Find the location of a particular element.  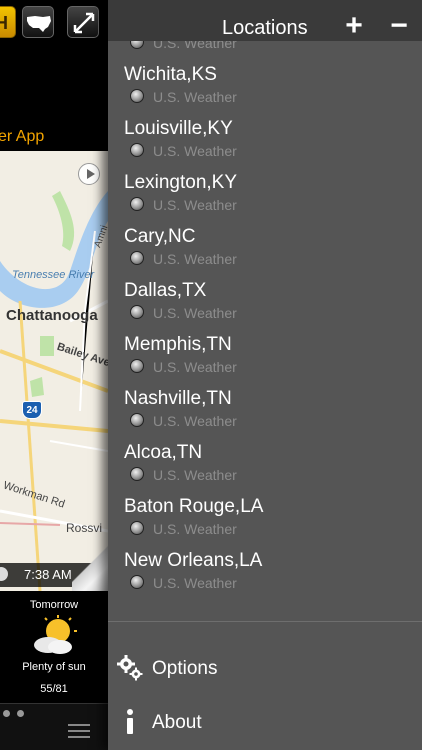

forecast-card: Tomorrow Plenty of sun 55/81 is located at coordinates (54, 647).